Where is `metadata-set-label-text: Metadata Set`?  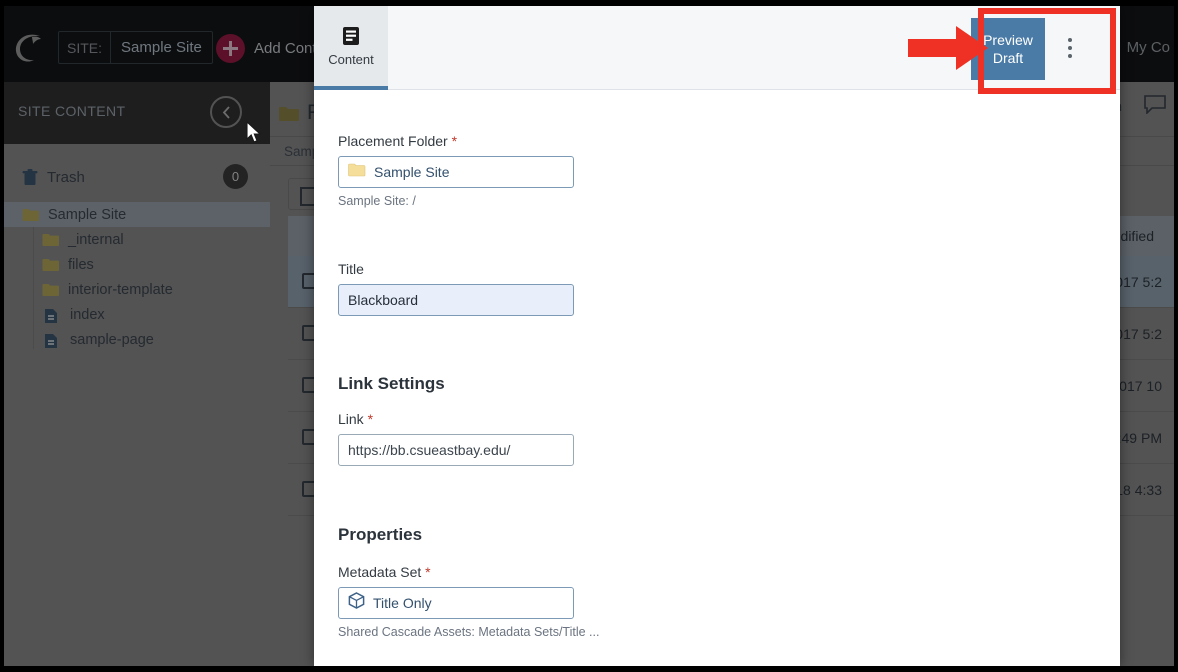
metadata-set-label-text: Metadata Set is located at coordinates (380, 572).